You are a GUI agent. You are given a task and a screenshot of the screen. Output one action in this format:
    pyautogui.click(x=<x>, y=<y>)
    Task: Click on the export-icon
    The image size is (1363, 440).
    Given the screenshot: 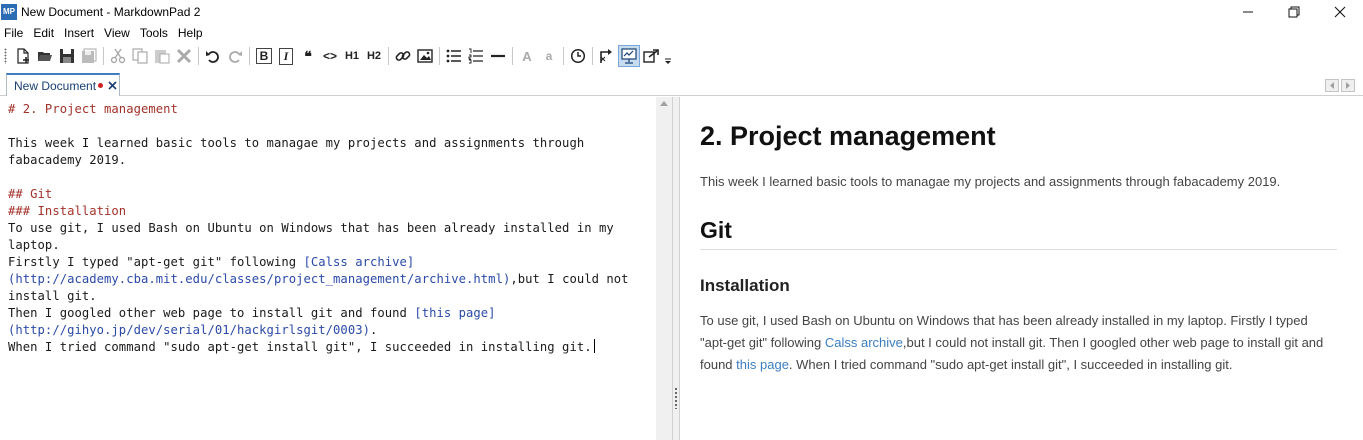 What is the action you would take?
    pyautogui.click(x=651, y=56)
    